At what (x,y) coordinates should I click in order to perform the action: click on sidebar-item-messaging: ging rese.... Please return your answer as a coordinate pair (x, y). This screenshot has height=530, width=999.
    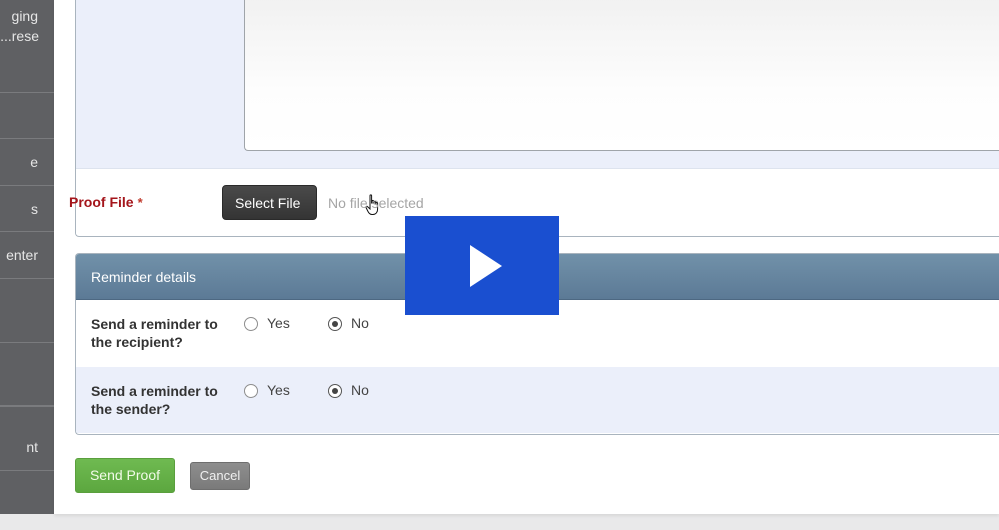
    Looking at the image, I should click on (27, 46).